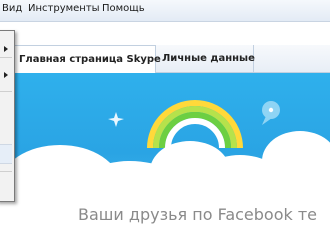 Image resolution: width=330 pixels, height=250 pixels. Describe the element at coordinates (123, 8) in the screenshot. I see `menu-help: Помощь` at that location.